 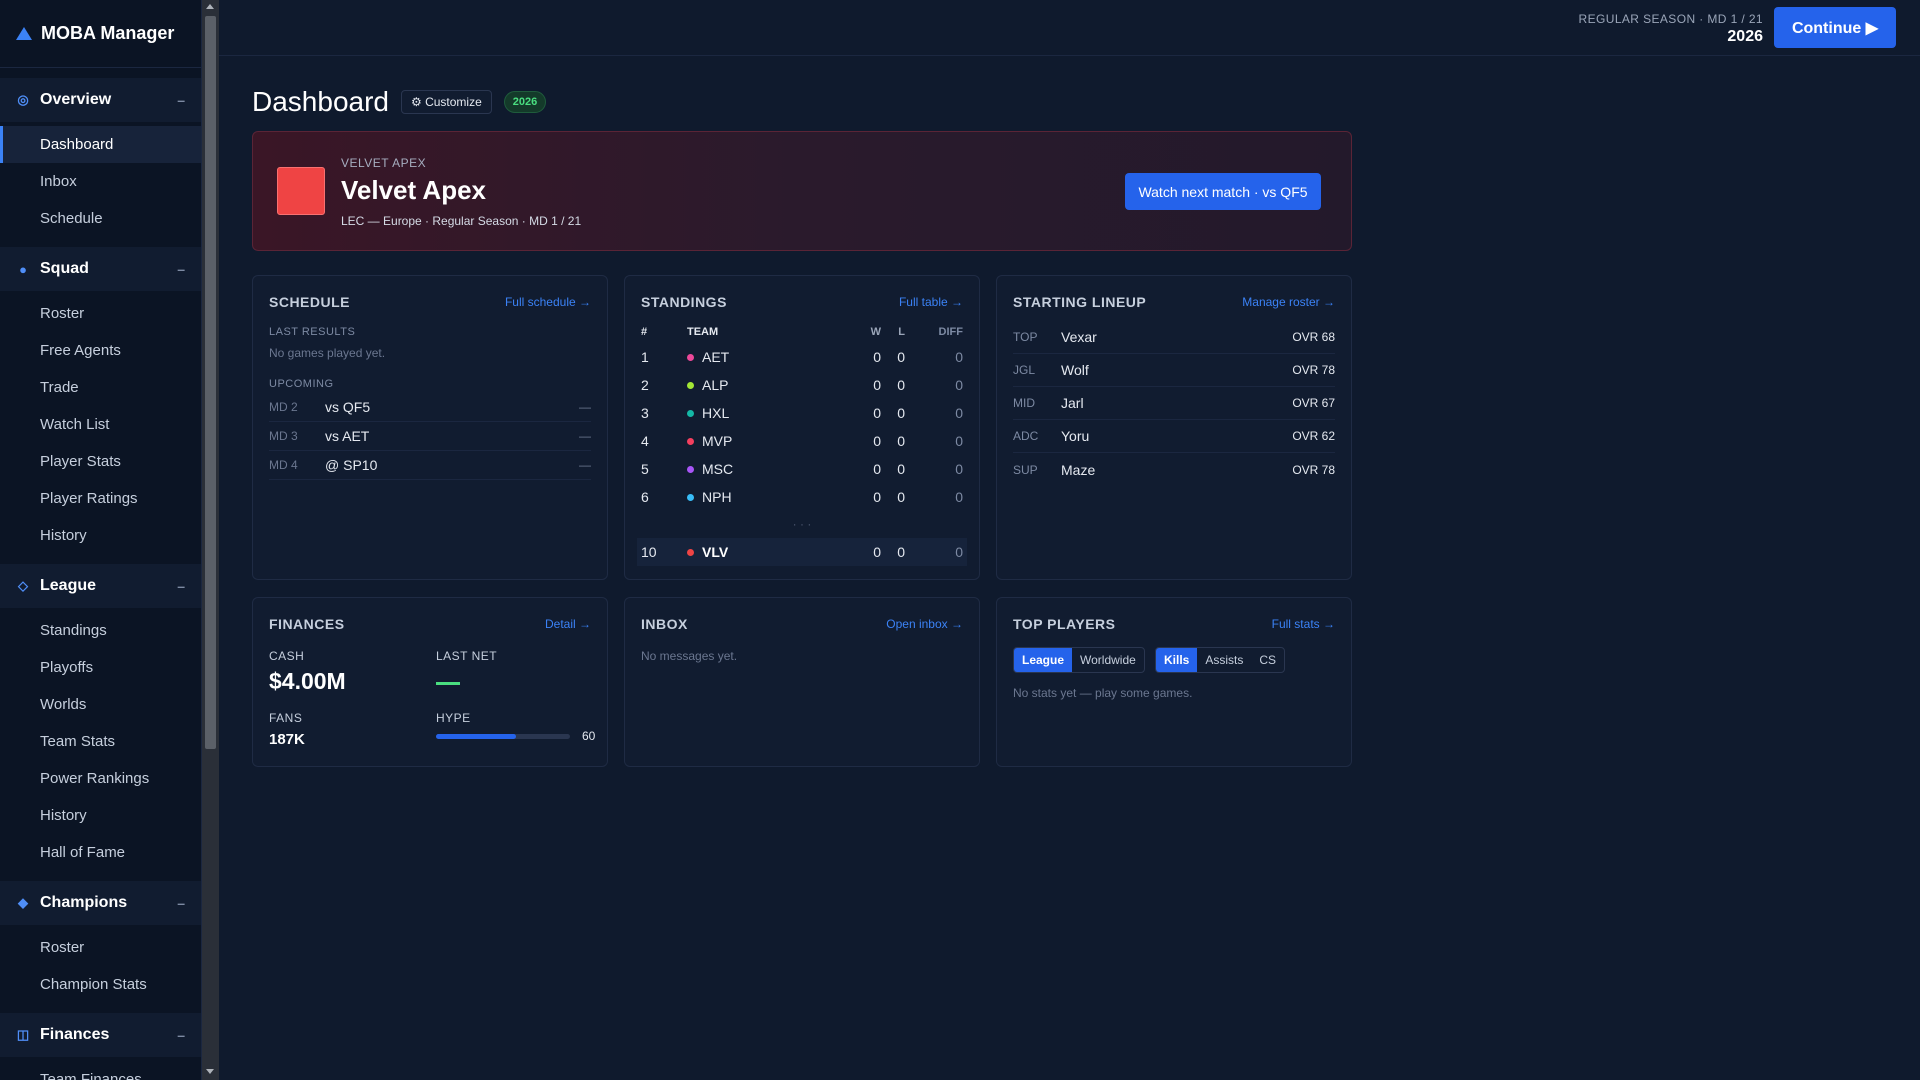 What do you see at coordinates (1043, 660) in the screenshot?
I see `scope-tab-league: League` at bounding box center [1043, 660].